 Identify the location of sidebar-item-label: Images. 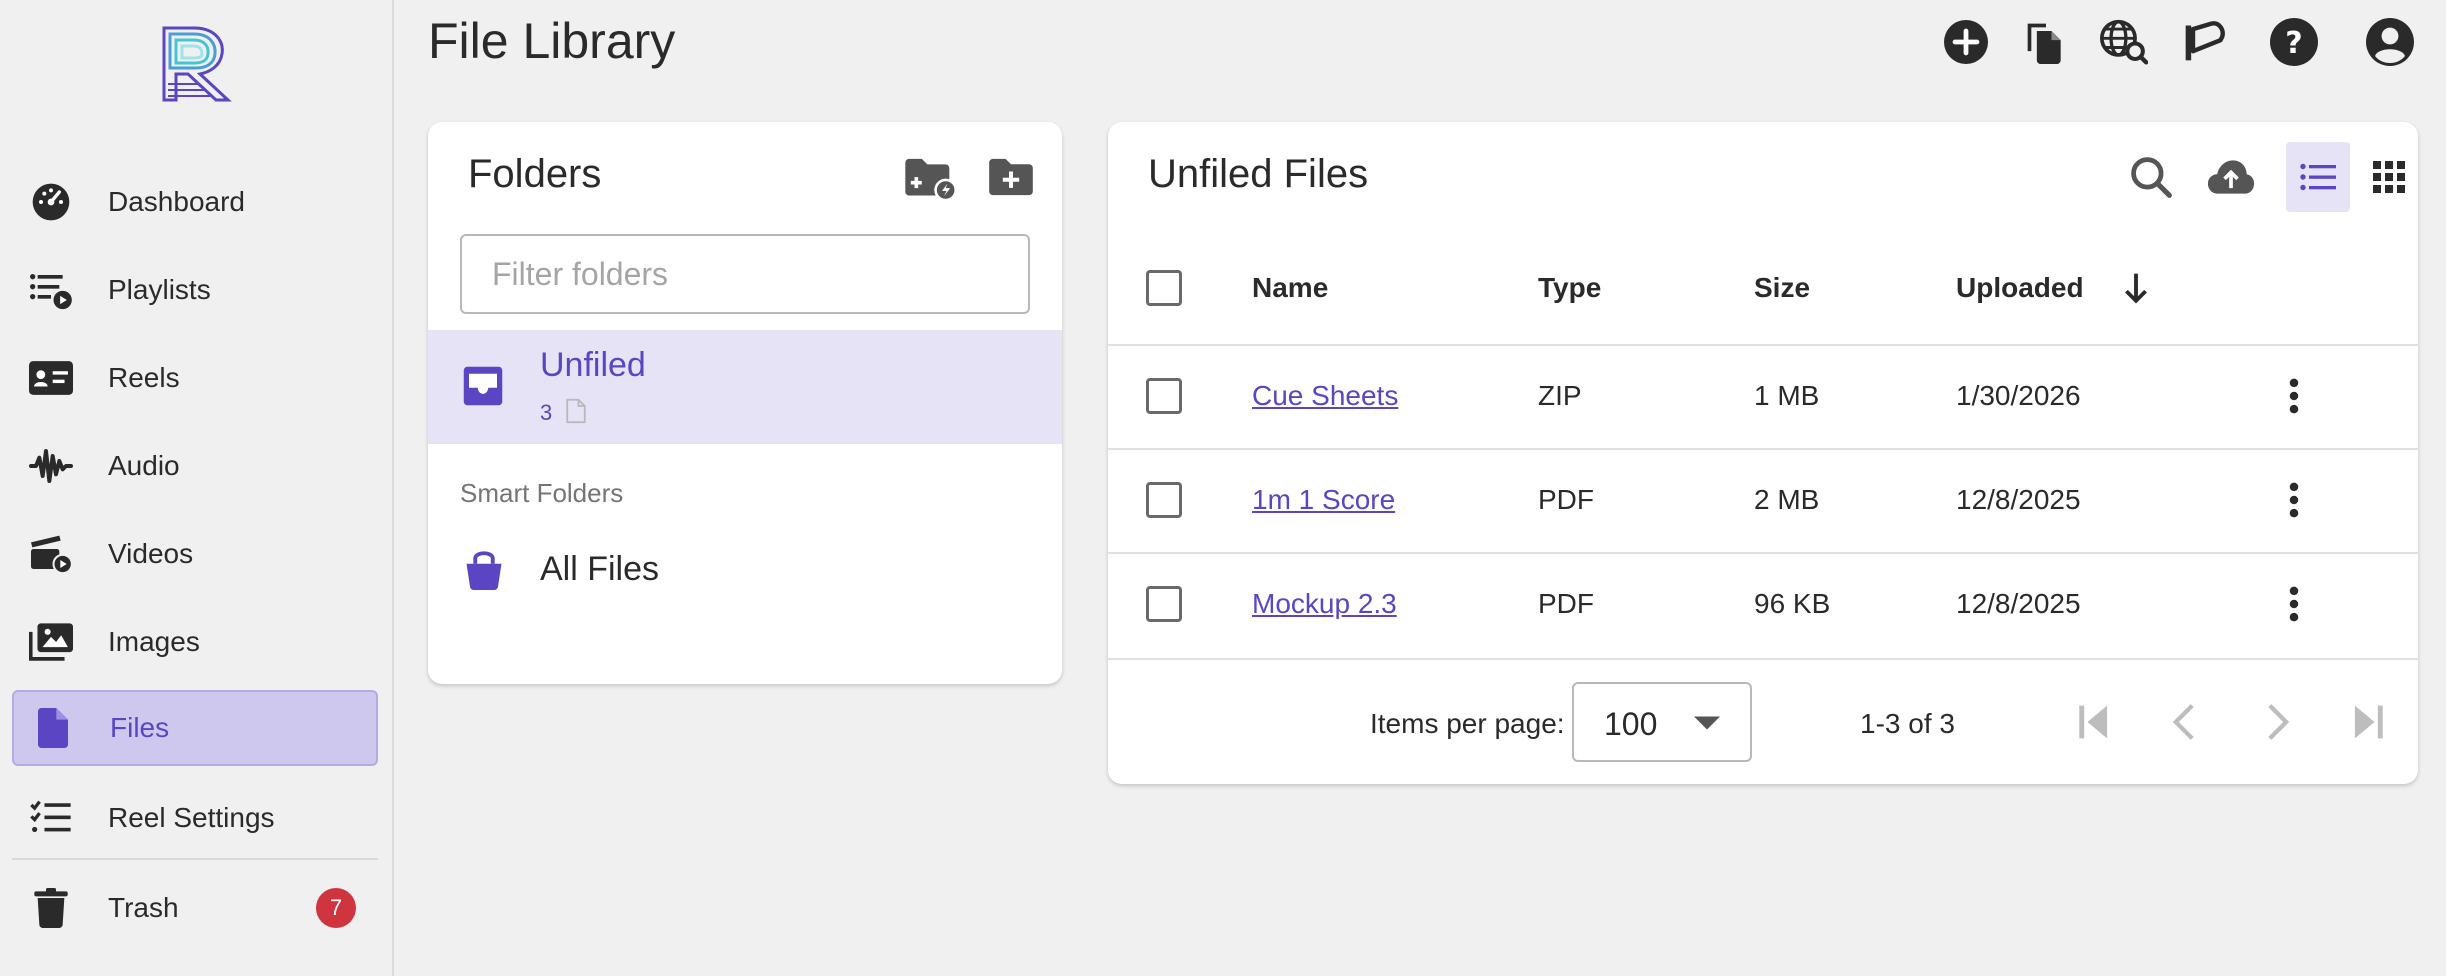
(154, 641).